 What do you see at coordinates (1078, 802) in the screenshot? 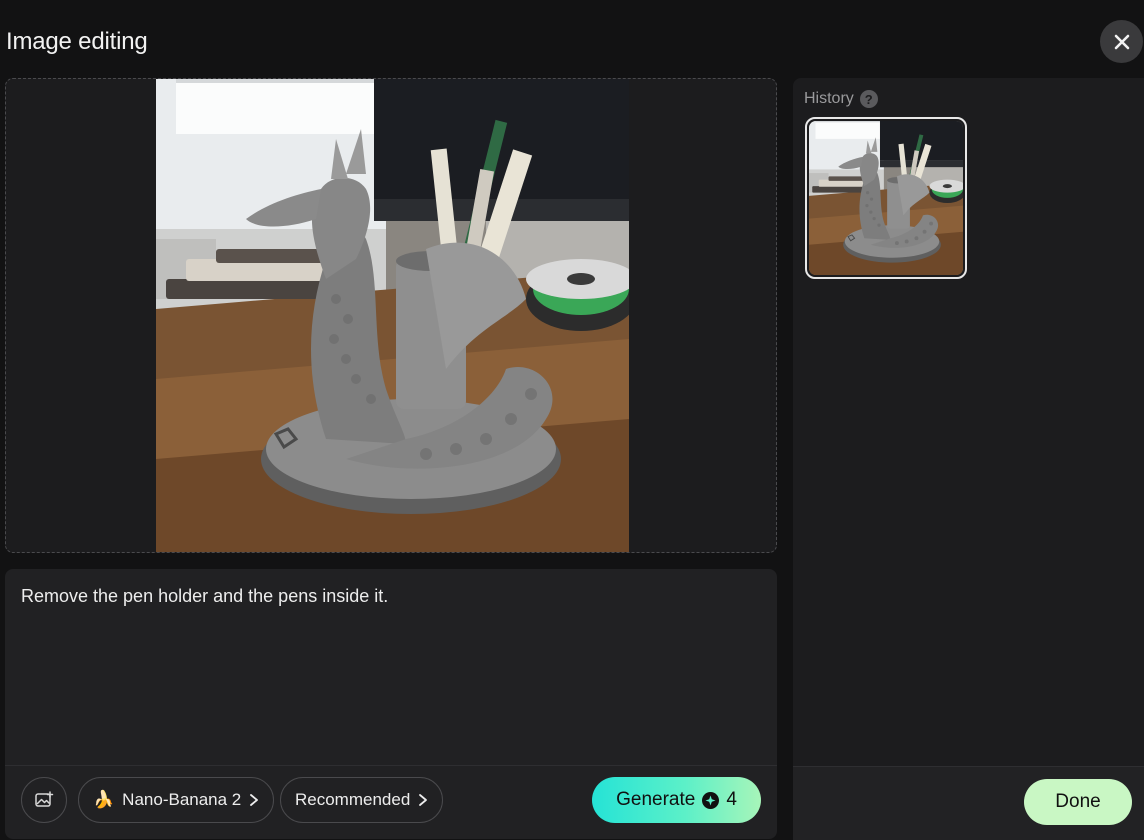
I see `done-button: Done` at bounding box center [1078, 802].